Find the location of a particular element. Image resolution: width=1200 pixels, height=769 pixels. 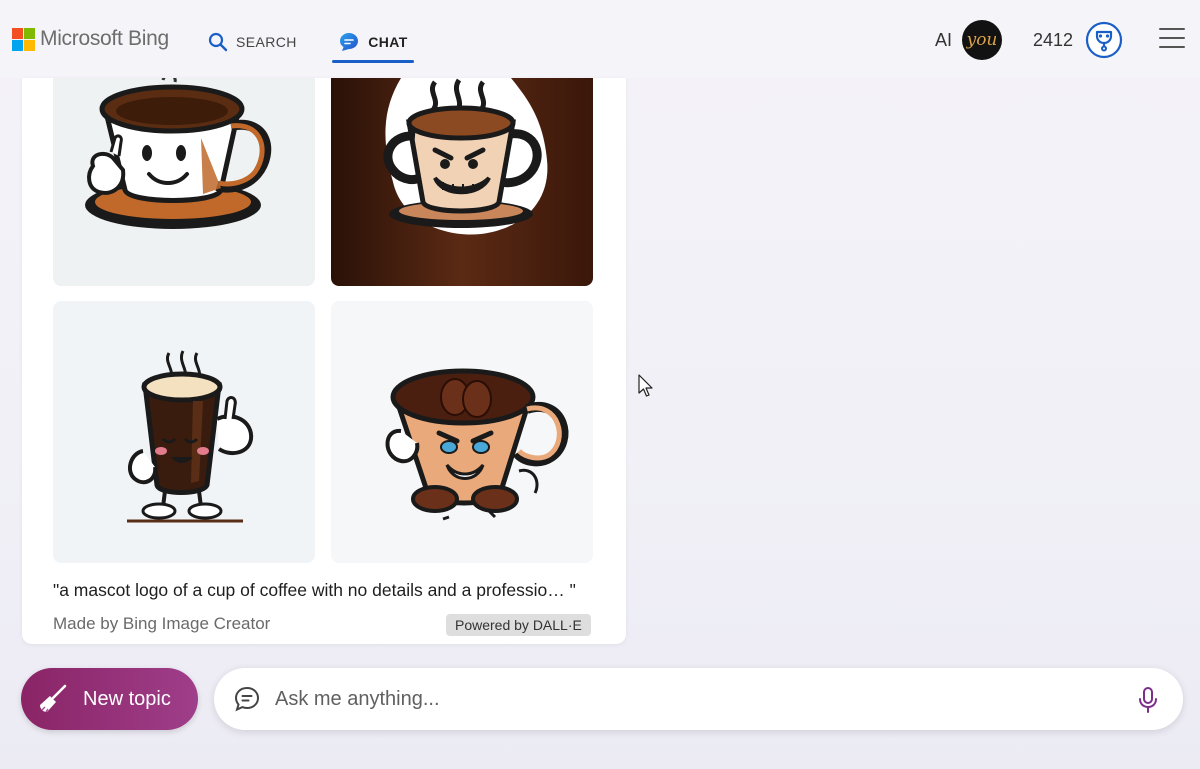

tab-search: SEARCH is located at coordinates (252, 42).